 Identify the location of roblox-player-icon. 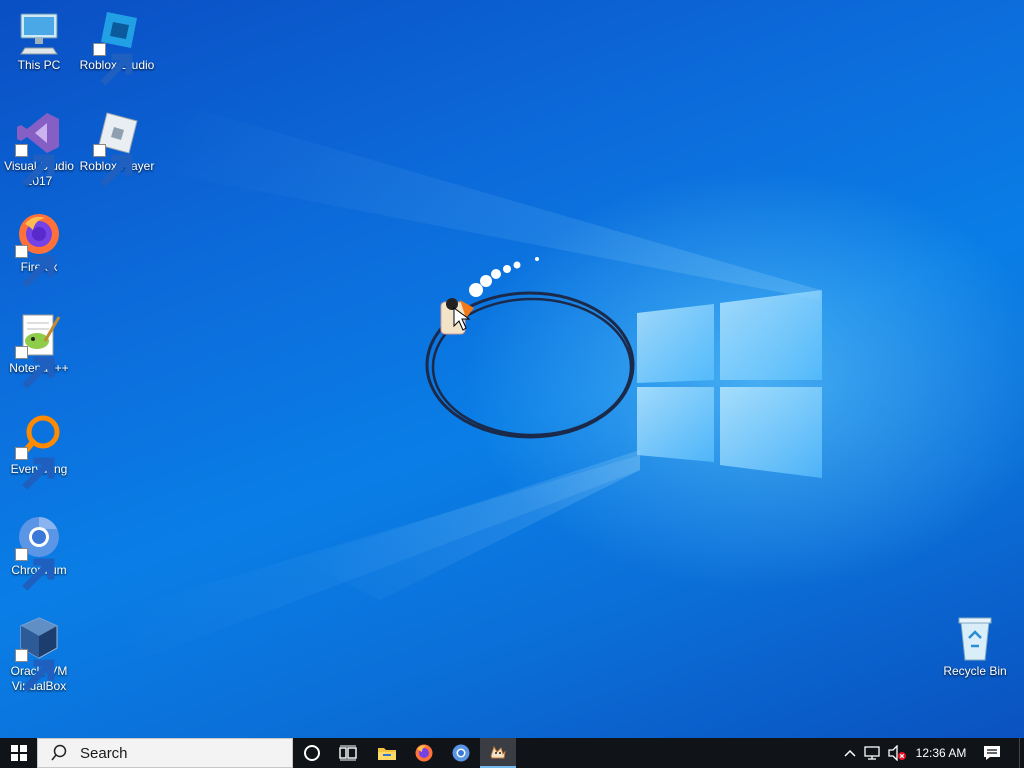
(117, 148).